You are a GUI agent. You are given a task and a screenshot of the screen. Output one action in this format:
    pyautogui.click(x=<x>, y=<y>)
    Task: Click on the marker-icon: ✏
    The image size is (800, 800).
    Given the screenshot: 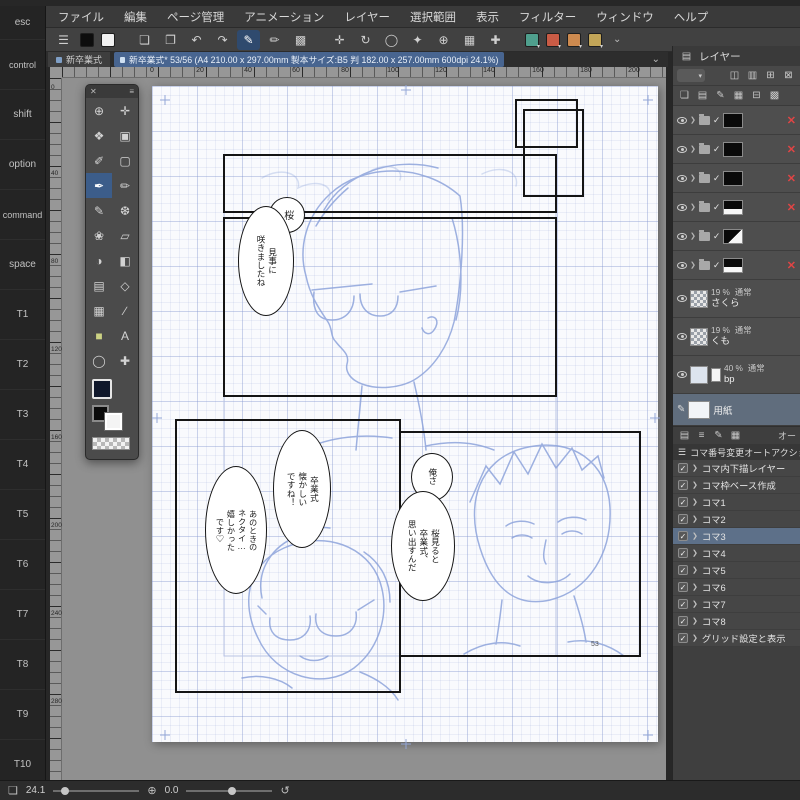 What is the action you would take?
    pyautogui.click(x=274, y=40)
    